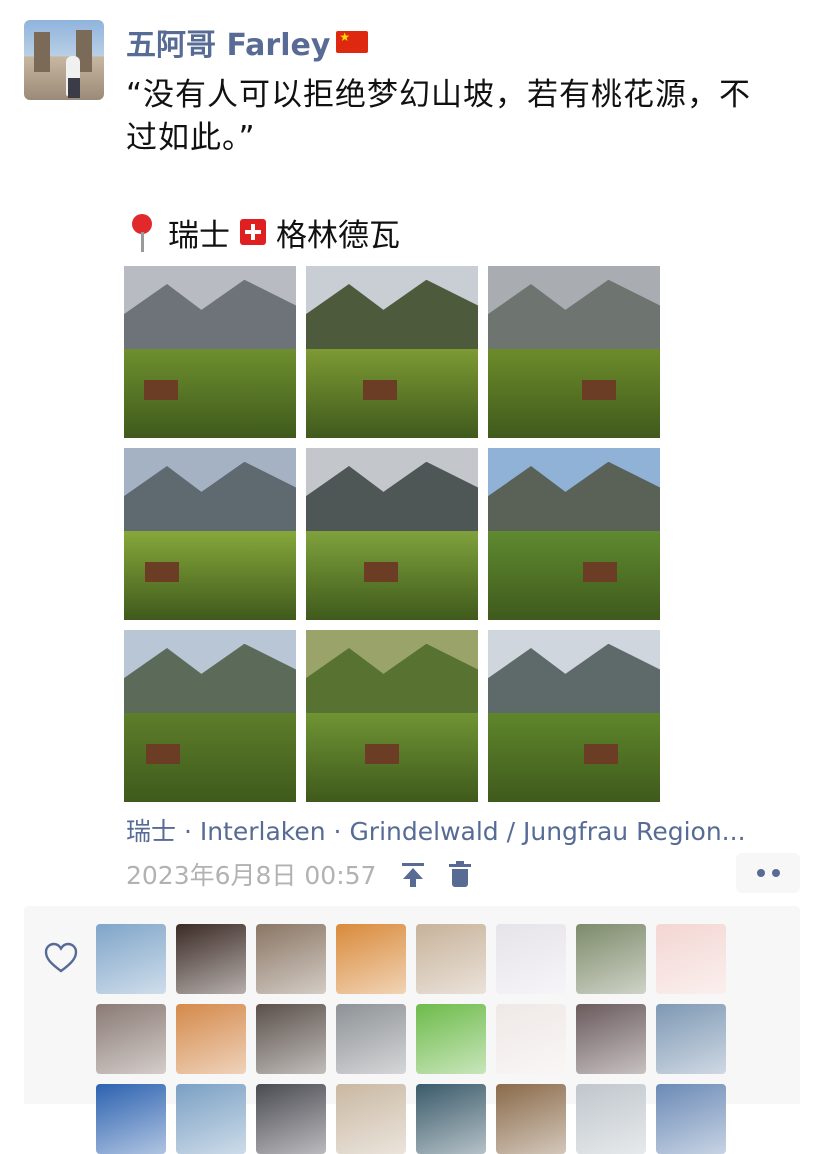  I want to click on location-place: 格林德瓦, so click(338, 235).